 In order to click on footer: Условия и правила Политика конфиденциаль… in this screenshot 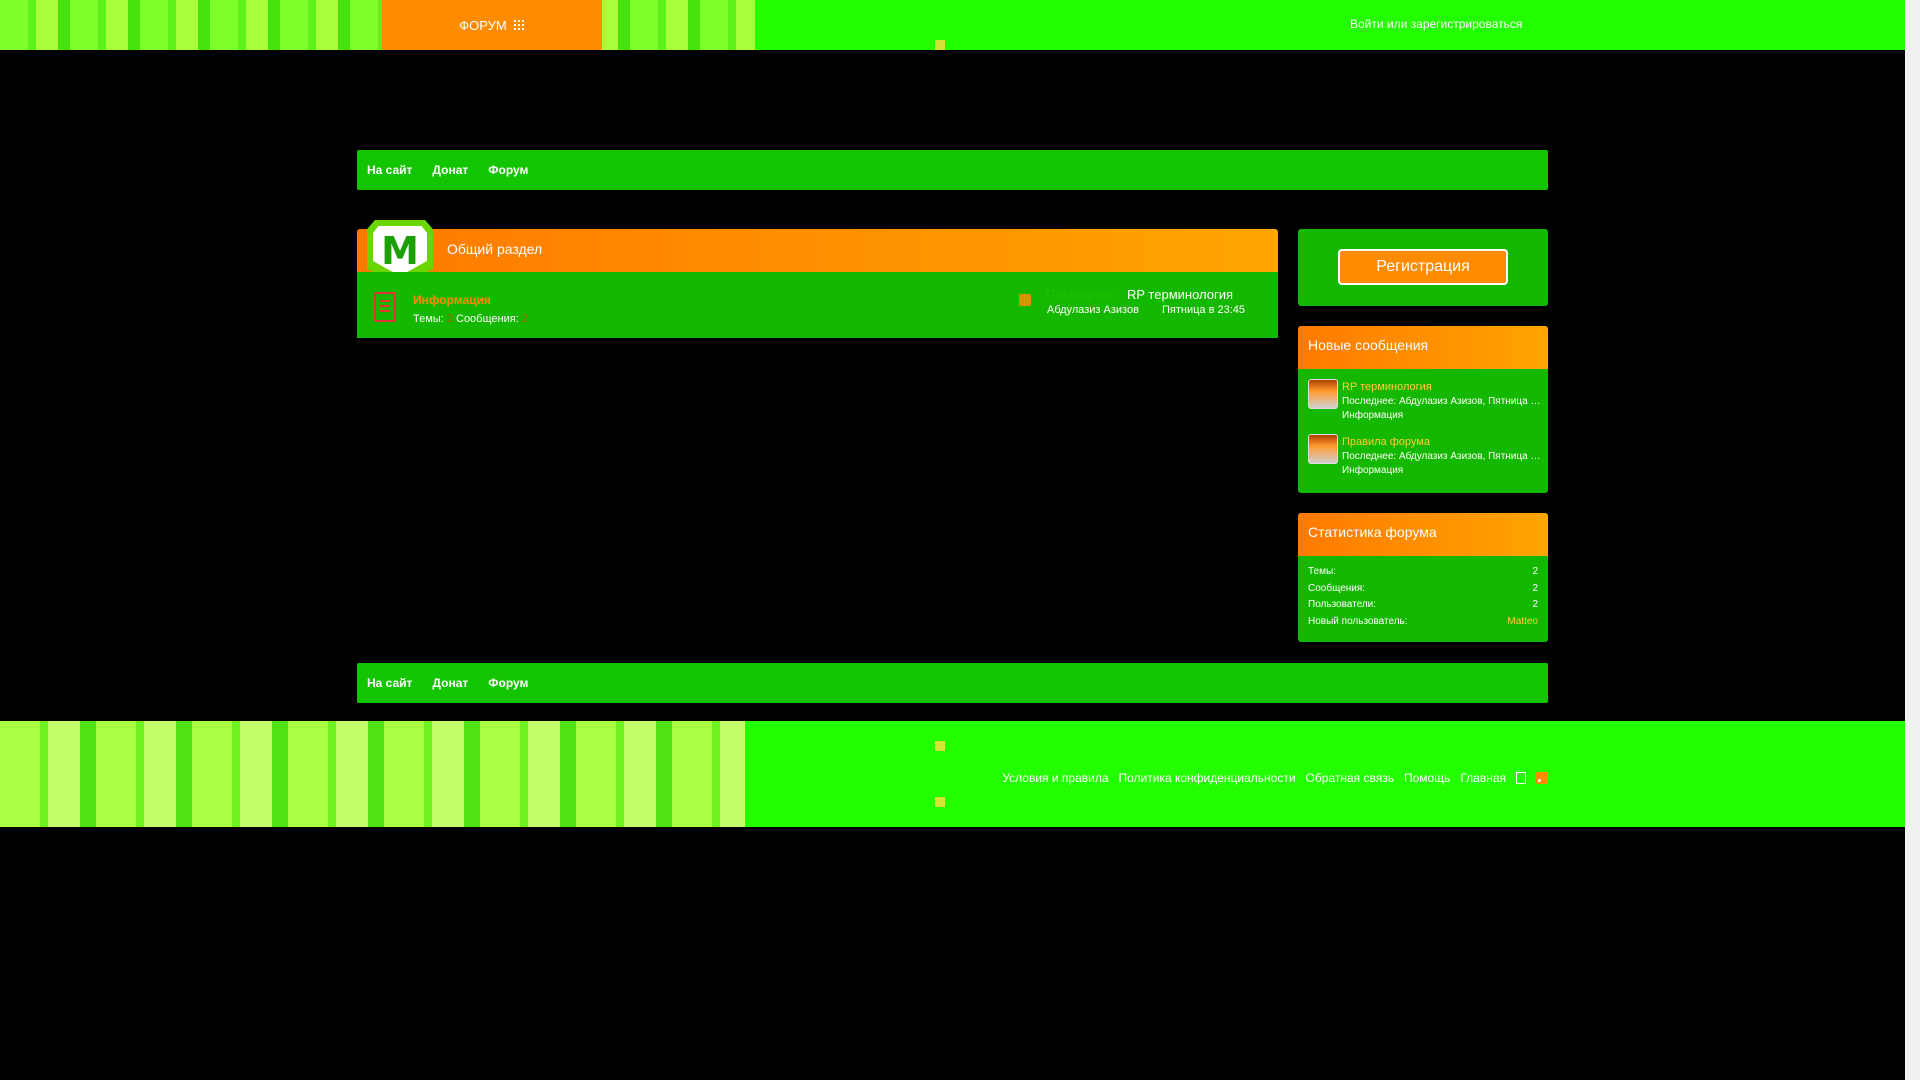, I will do `click(952, 774)`.